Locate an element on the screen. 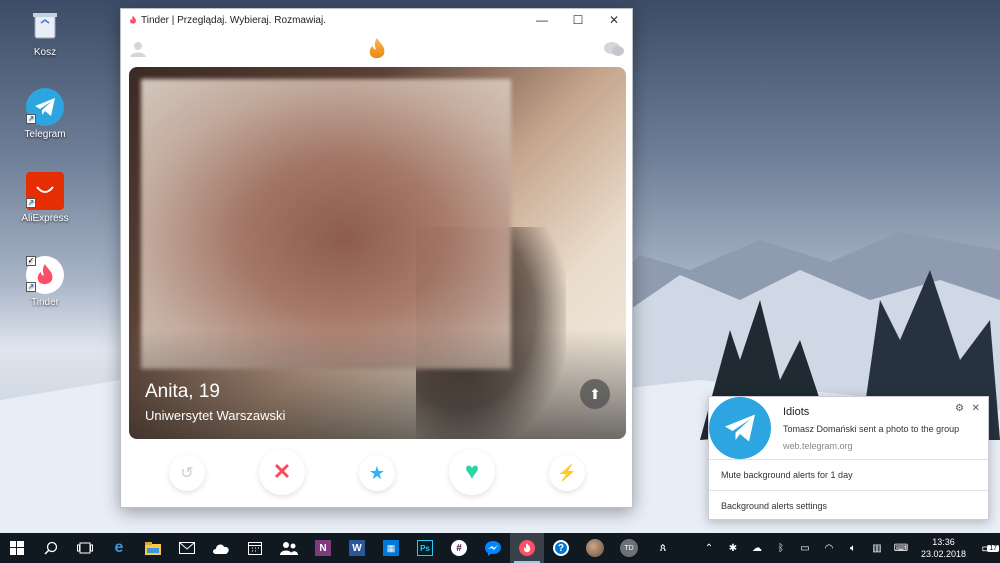 The height and width of the screenshot is (563, 1000). cloud-icon is located at coordinates (221, 549).